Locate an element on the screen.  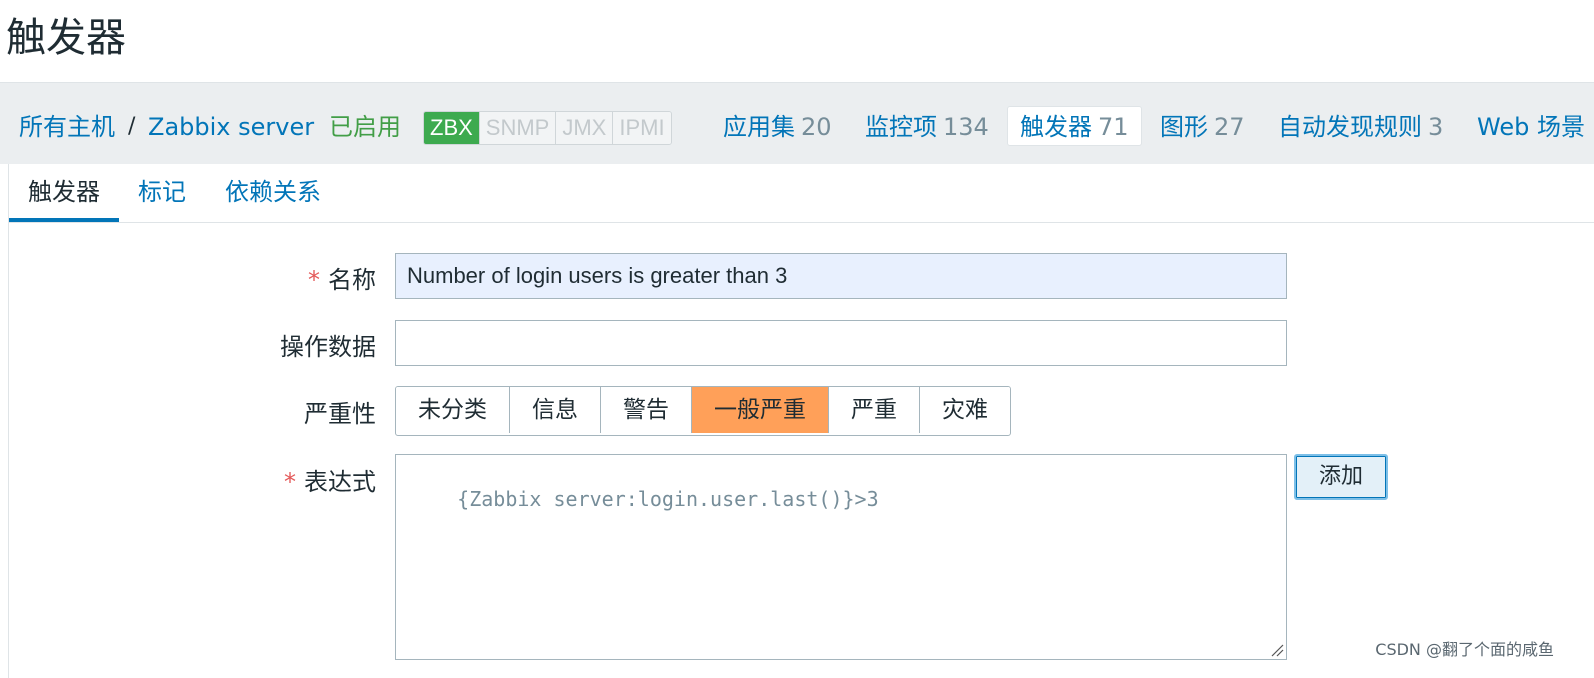
availability-badges: ZBX SNMP JMX IPMI is located at coordinates (547, 128).